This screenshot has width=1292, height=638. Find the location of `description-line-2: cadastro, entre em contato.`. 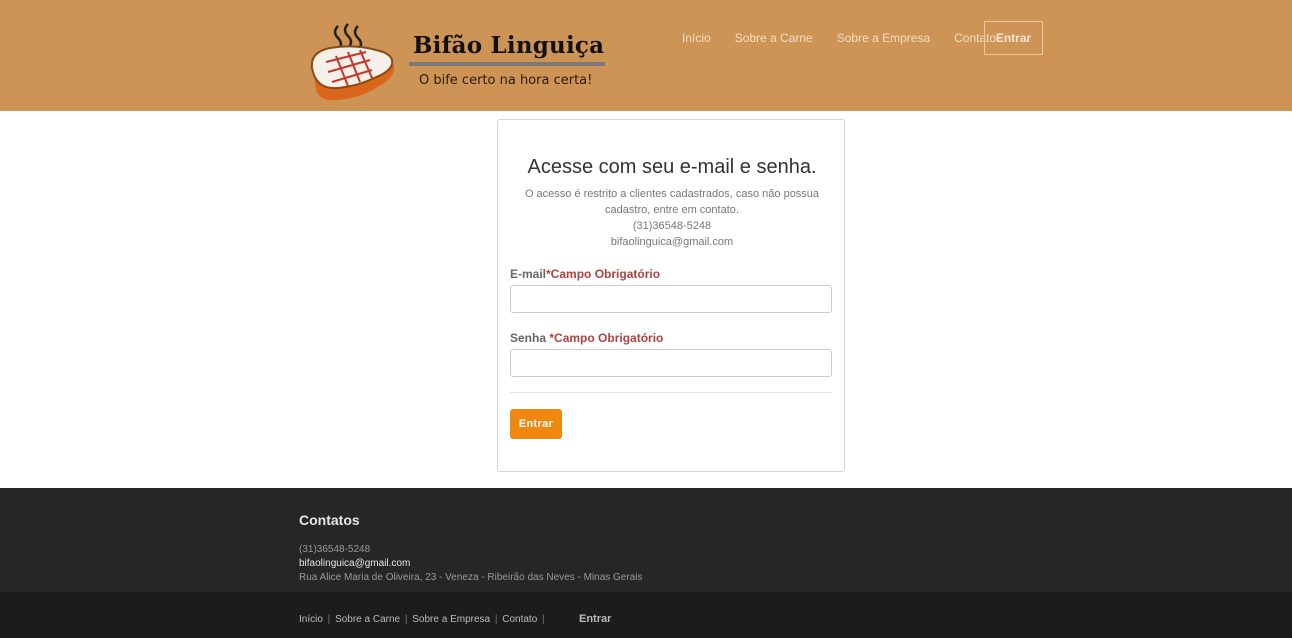

description-line-2: cadastro, entre em contato. is located at coordinates (672, 210).